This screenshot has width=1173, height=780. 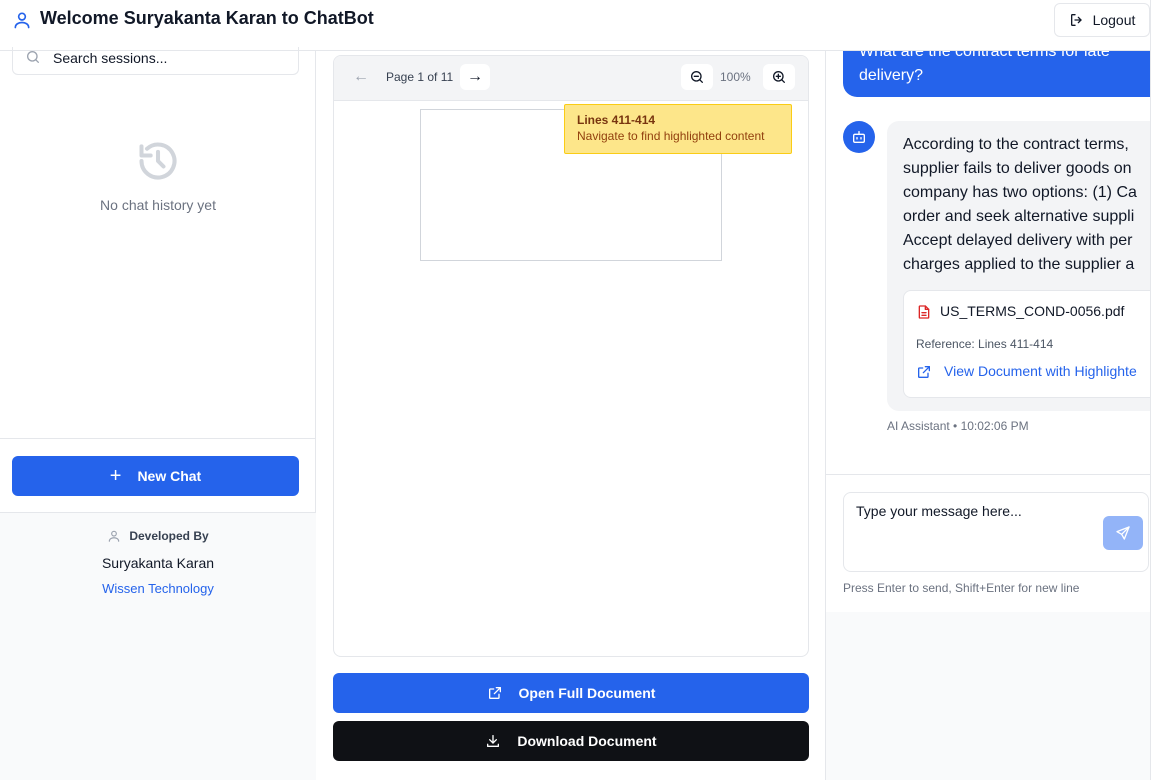 I want to click on empty-history: No chat history yet, so click(x=158, y=176).